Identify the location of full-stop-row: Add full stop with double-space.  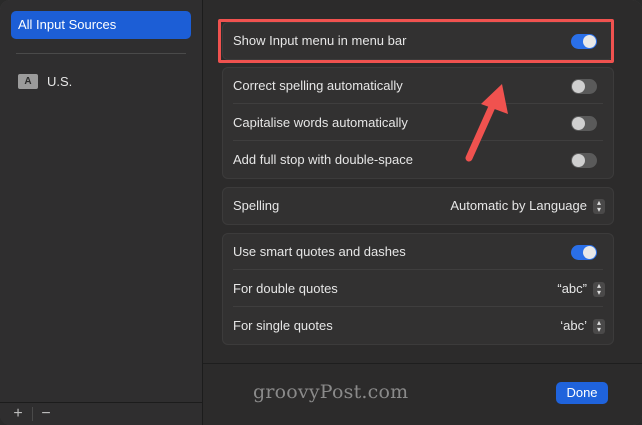
(418, 160).